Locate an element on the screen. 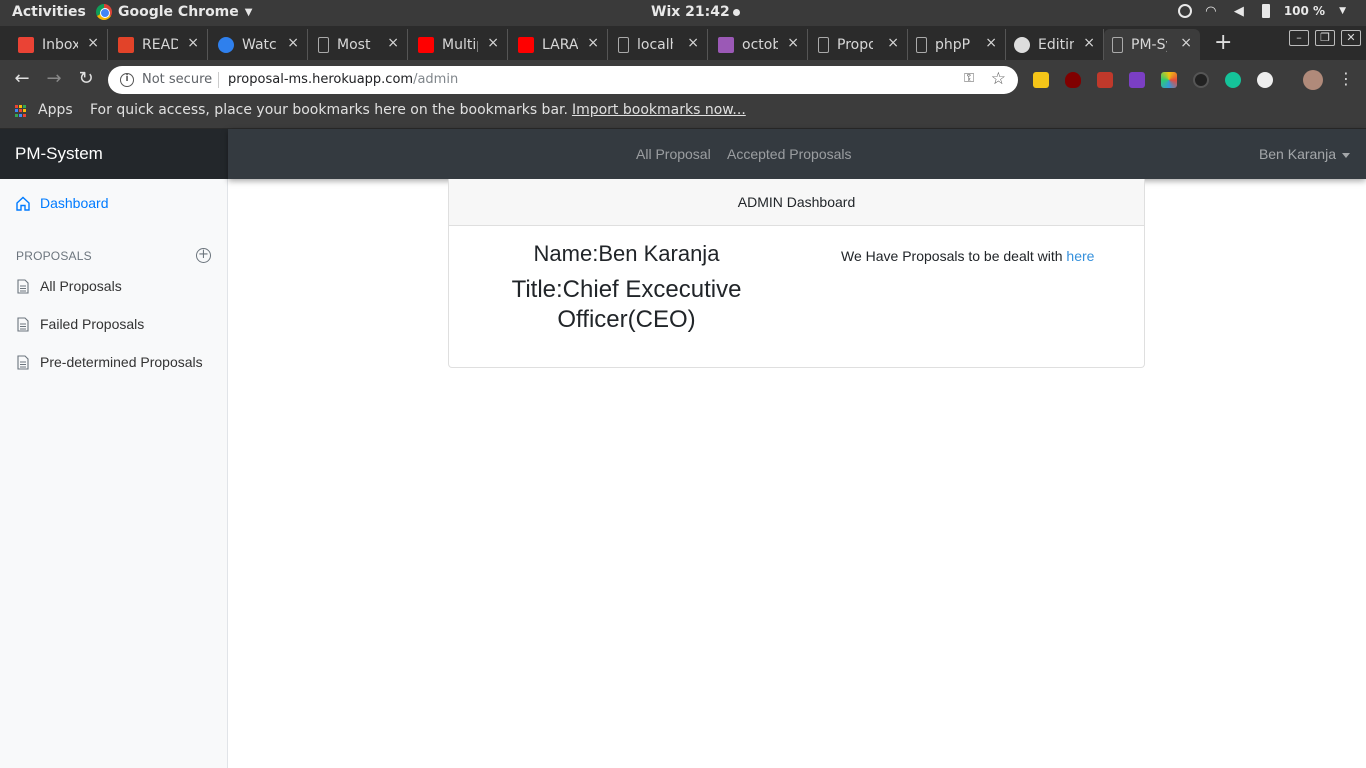 The height and width of the screenshot is (768, 1366). sidebar-item-all-proposals: All Proposals is located at coordinates (69, 286).